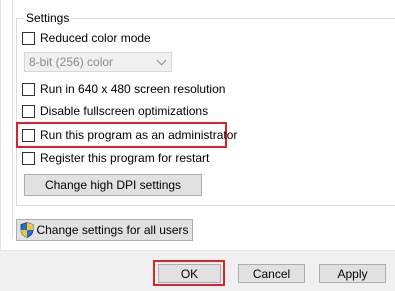  I want to click on window-left-edge, so click(0, 125).